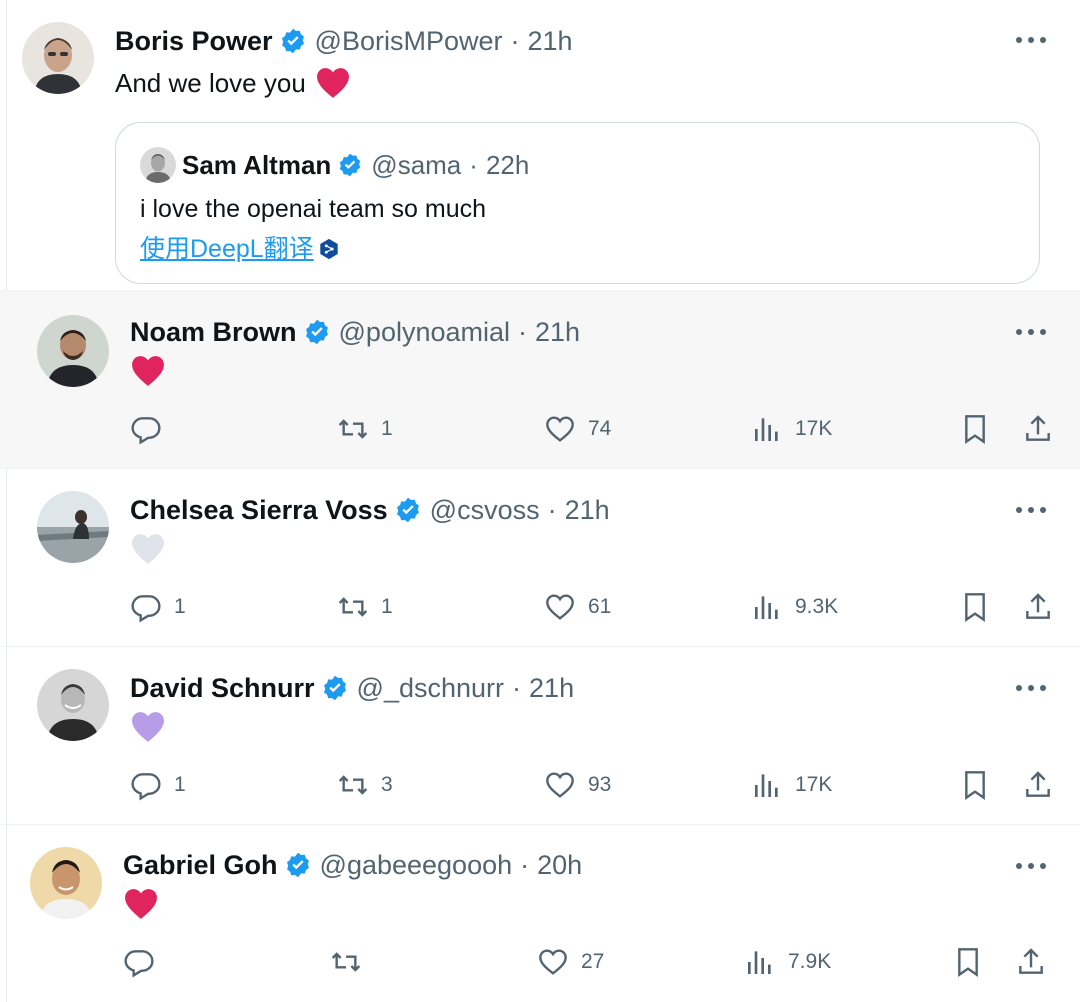  I want to click on author-name: Gabriel Goh, so click(200, 865).